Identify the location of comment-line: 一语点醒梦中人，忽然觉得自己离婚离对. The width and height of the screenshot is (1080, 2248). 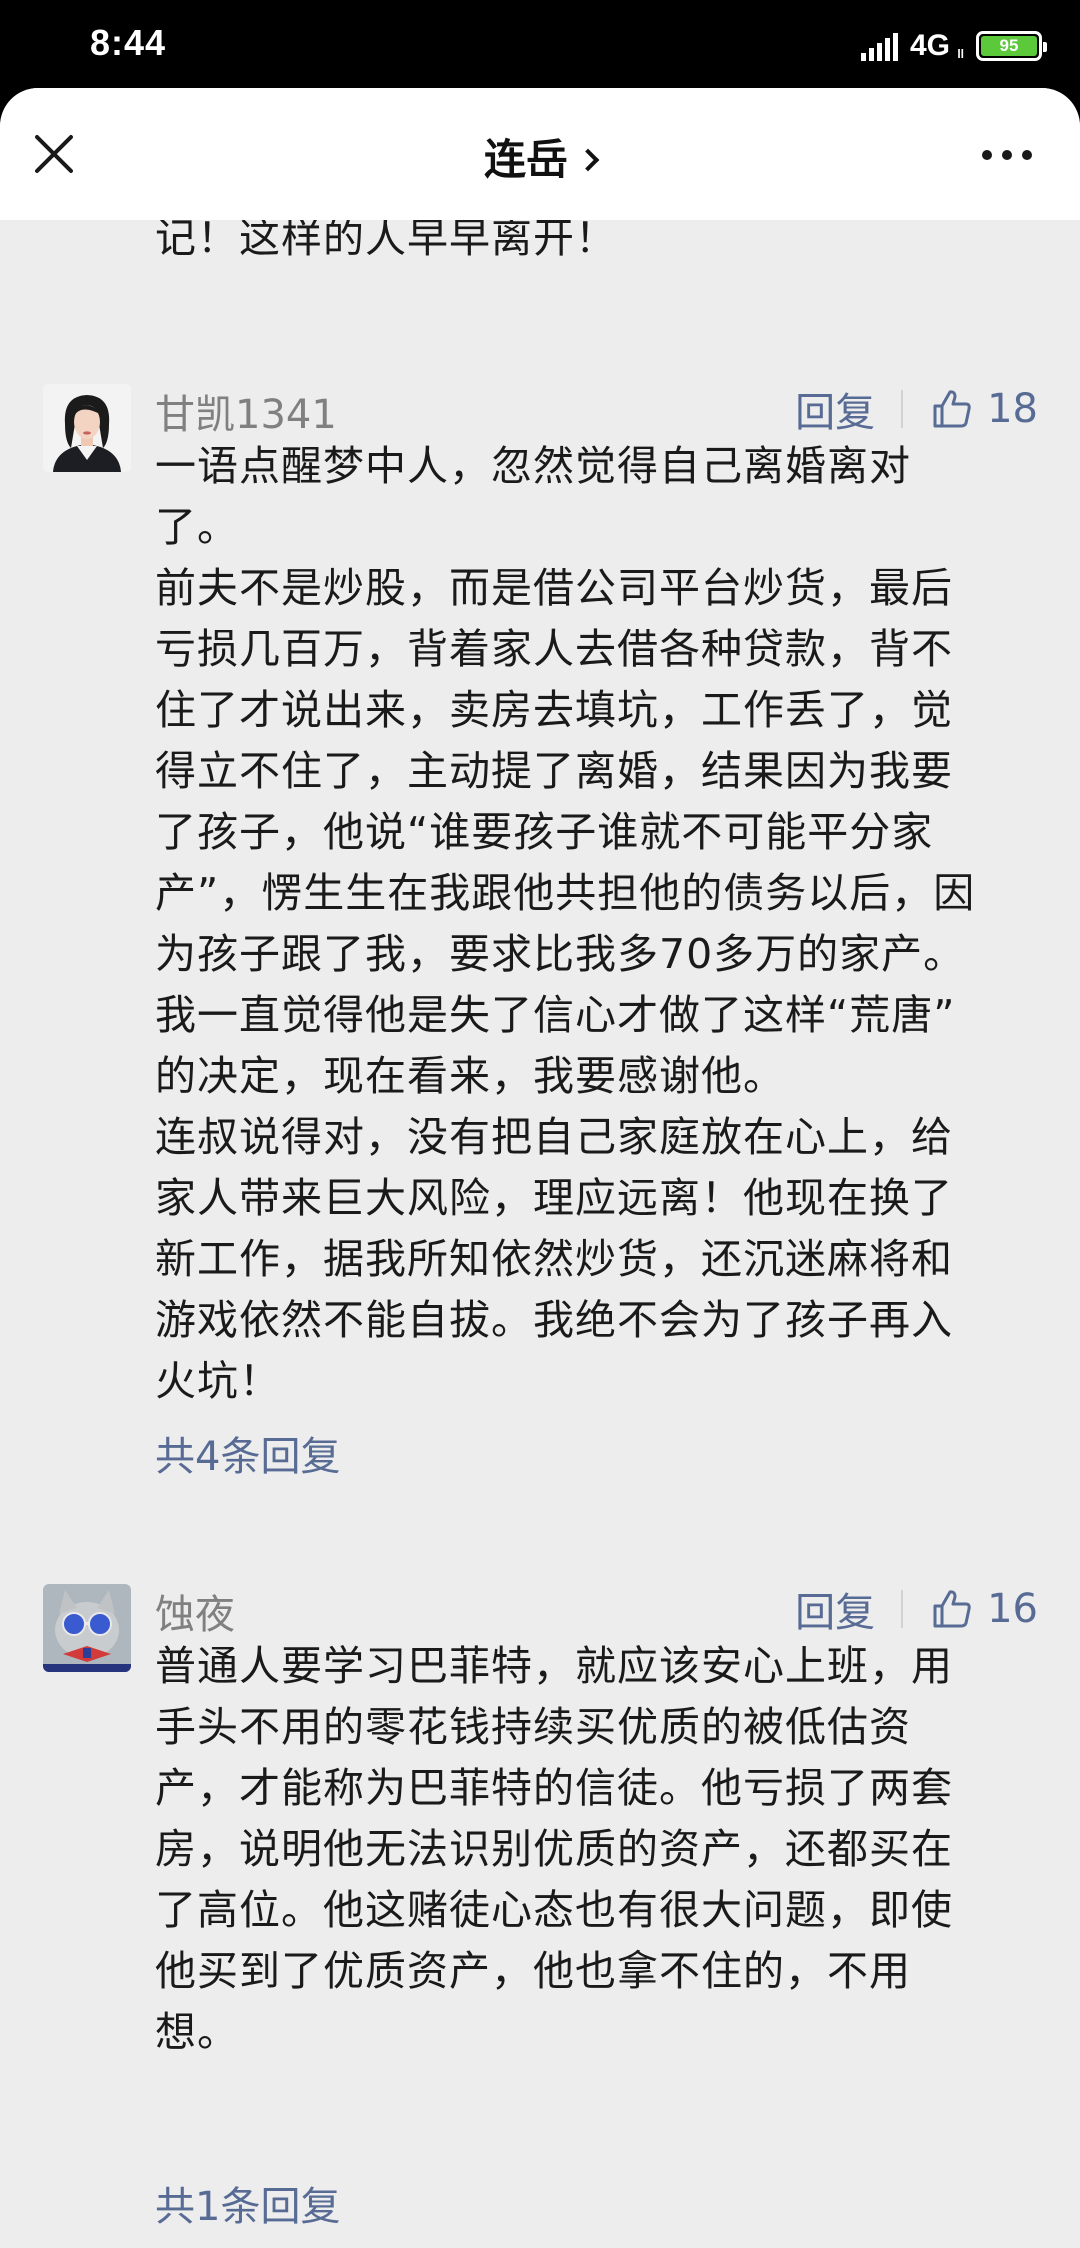
(533, 466).